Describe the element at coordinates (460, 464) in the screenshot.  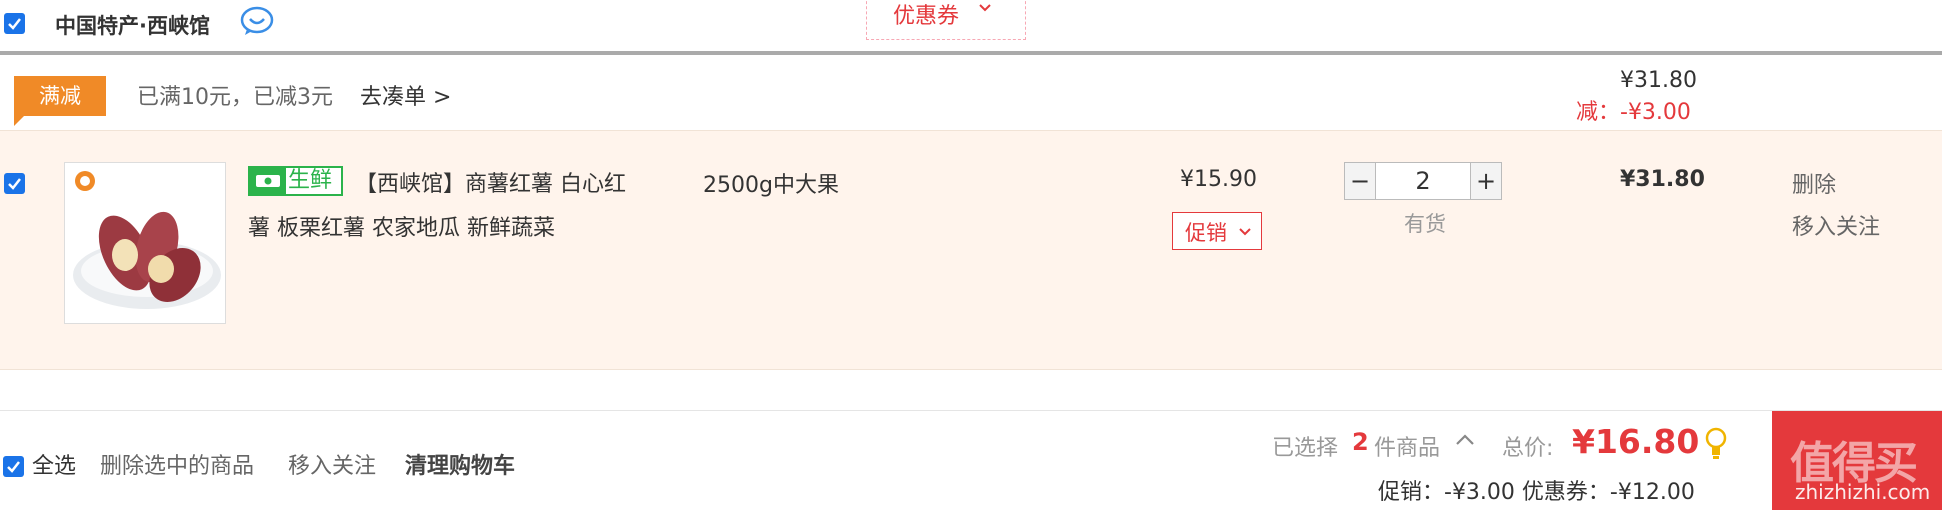
I see `clear-cart-link: 清理购物车` at that location.